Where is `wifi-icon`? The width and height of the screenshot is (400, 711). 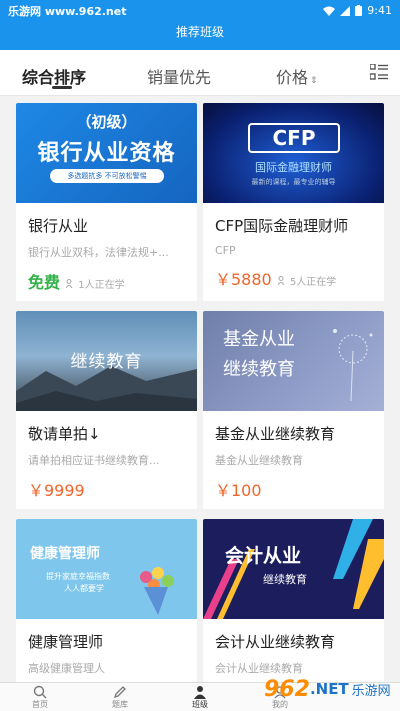
wifi-icon is located at coordinates (329, 11).